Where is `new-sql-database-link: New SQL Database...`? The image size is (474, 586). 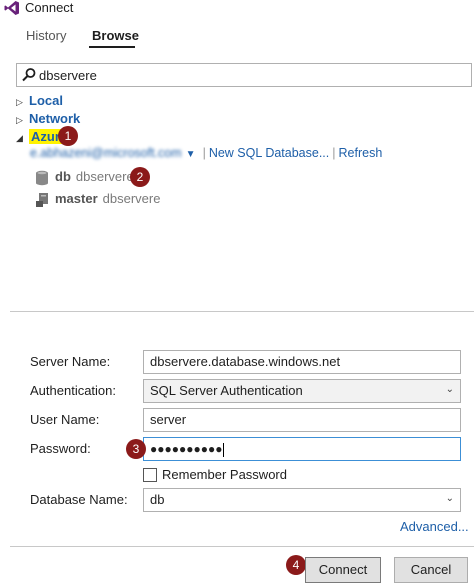 new-sql-database-link: New SQL Database... is located at coordinates (269, 153).